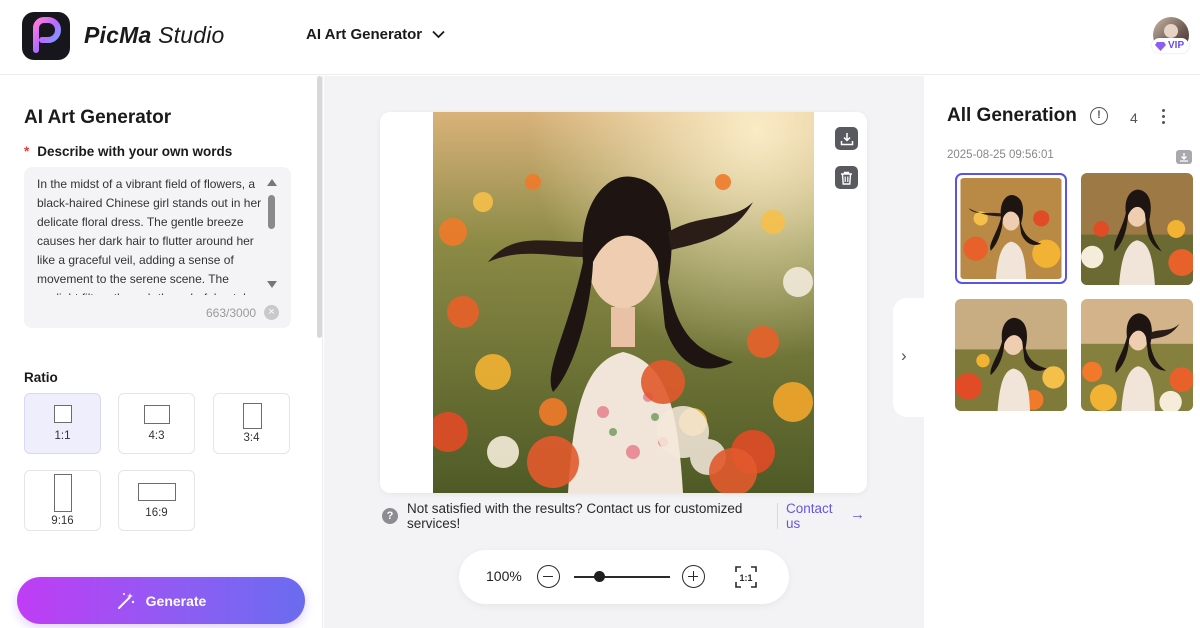 The image size is (1200, 628). I want to click on zoom-level: 100%, so click(504, 576).